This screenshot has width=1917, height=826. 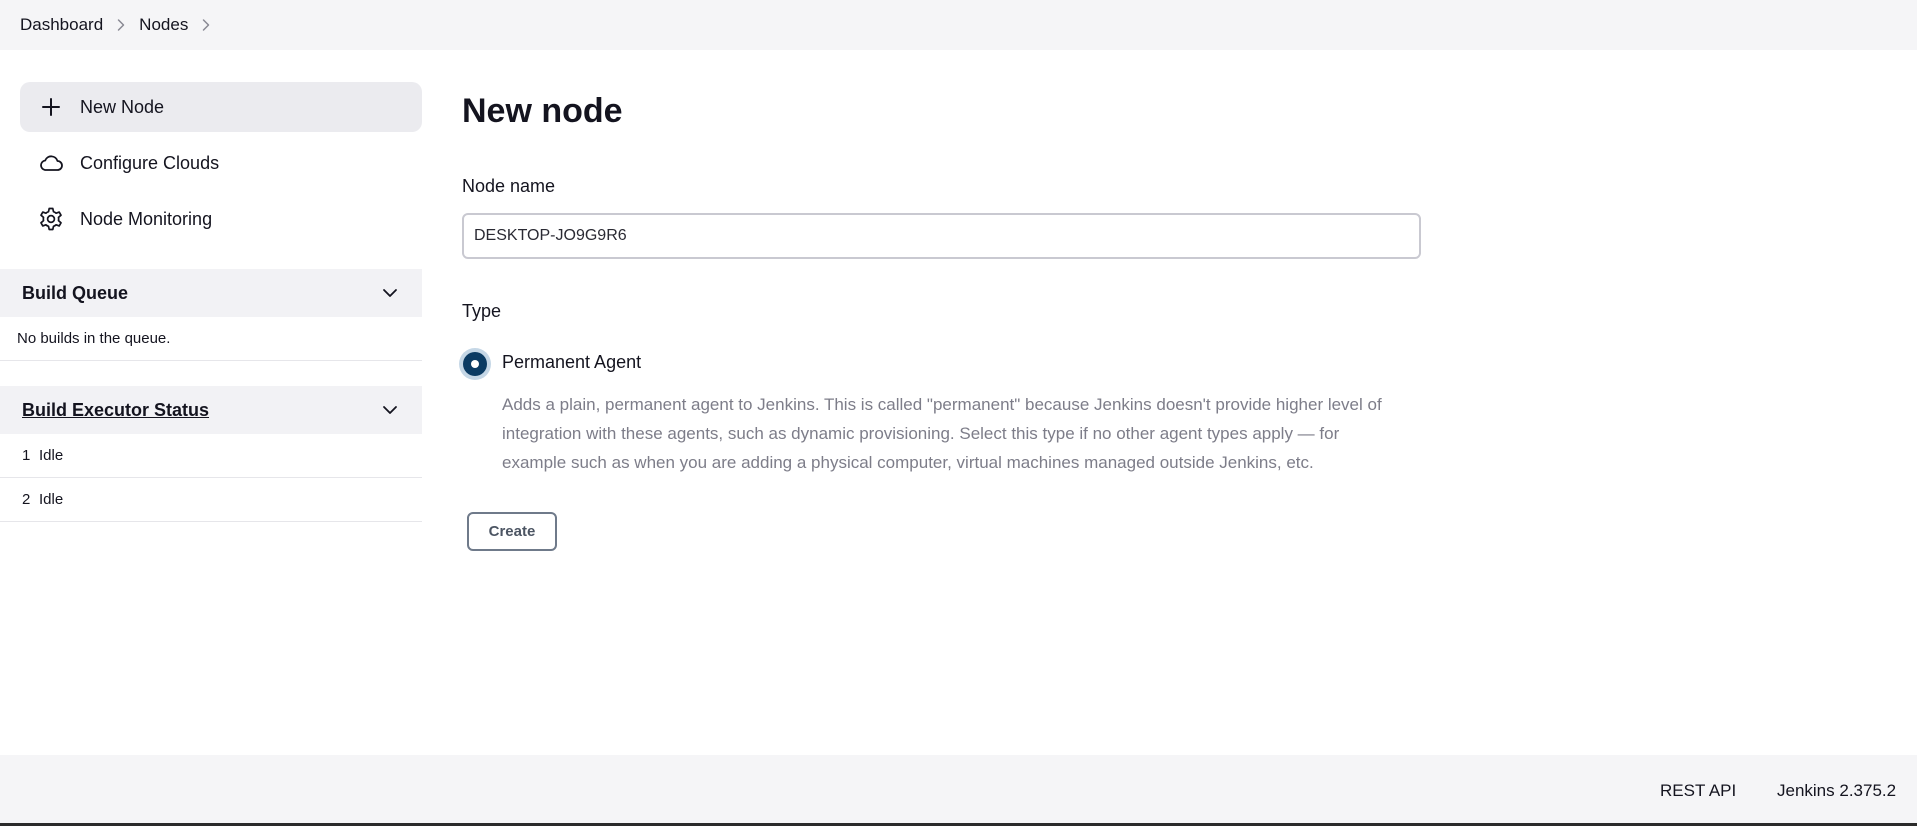 I want to click on rest-api-link: REST API, so click(x=1698, y=791).